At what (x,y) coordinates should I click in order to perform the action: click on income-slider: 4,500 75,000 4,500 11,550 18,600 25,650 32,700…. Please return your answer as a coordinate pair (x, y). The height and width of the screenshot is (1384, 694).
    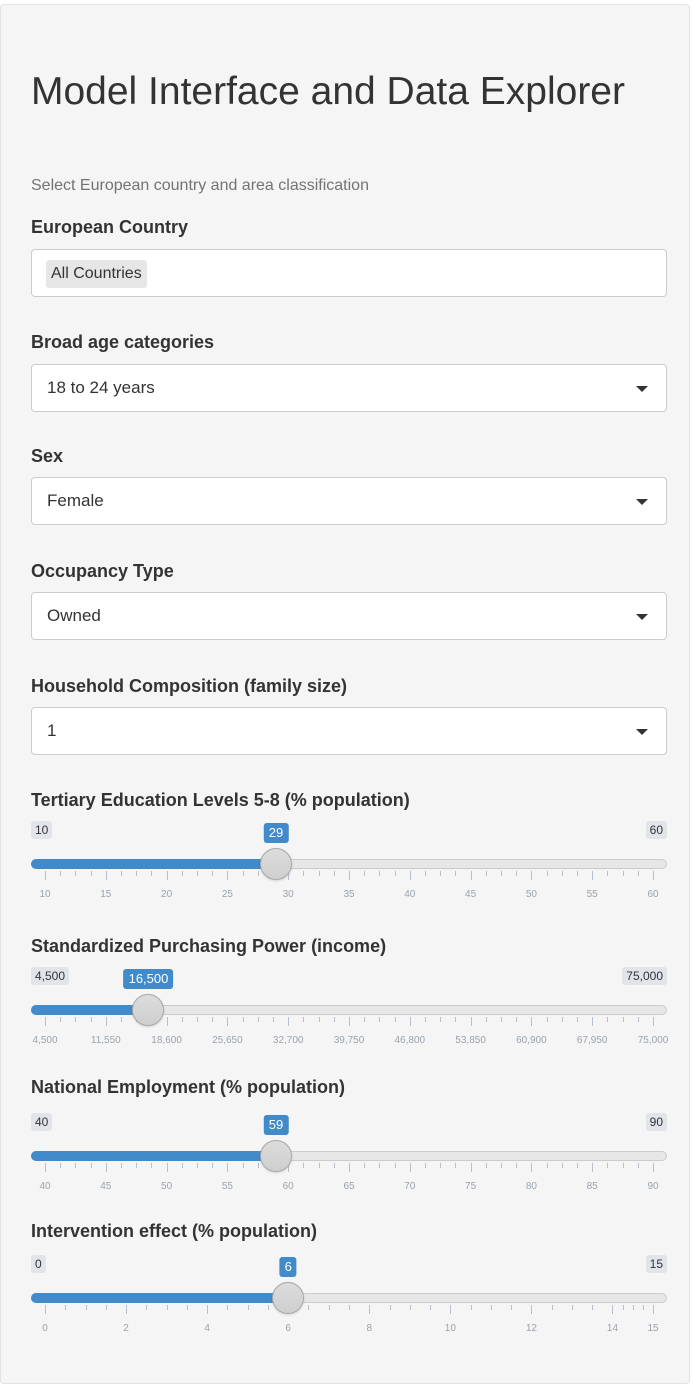
    Looking at the image, I should click on (349, 1007).